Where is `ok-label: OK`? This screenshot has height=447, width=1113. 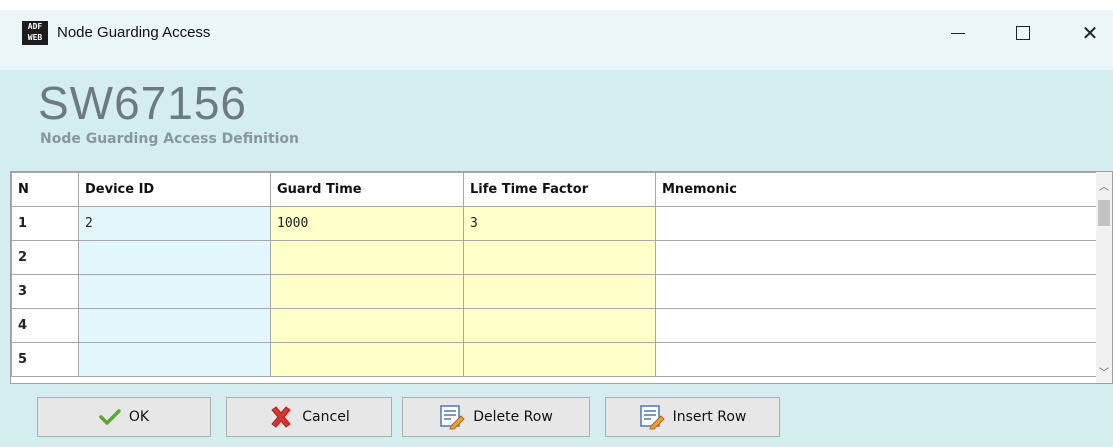
ok-label: OK is located at coordinates (139, 417).